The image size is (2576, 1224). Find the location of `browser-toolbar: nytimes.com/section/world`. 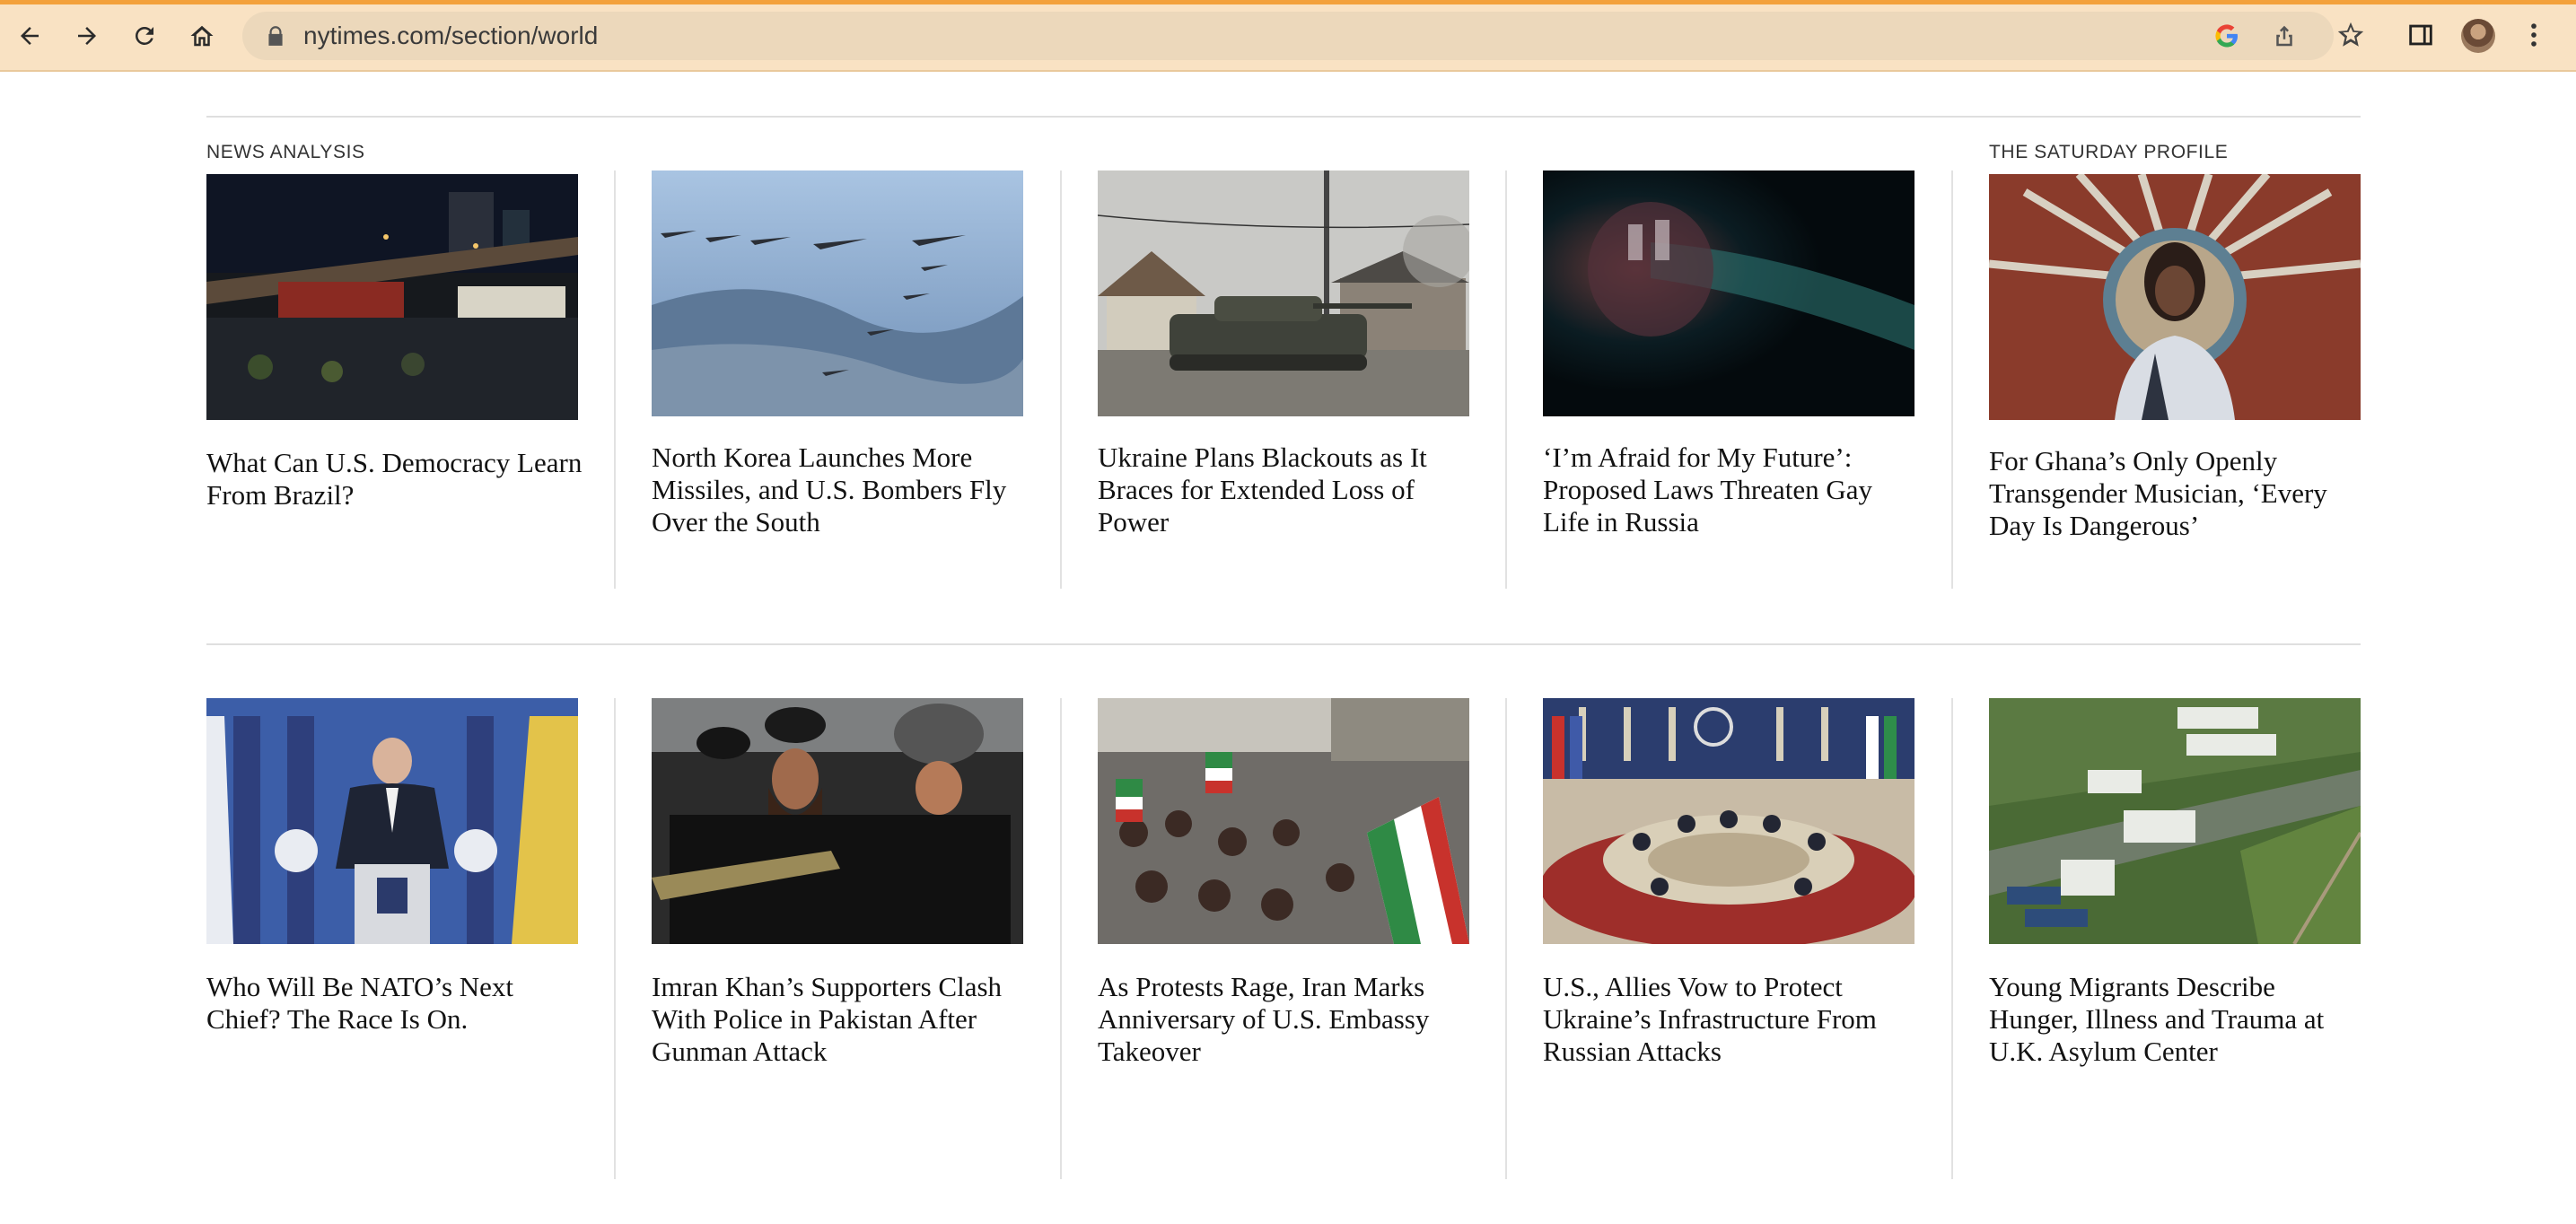

browser-toolbar: nytimes.com/section/world is located at coordinates (1288, 36).